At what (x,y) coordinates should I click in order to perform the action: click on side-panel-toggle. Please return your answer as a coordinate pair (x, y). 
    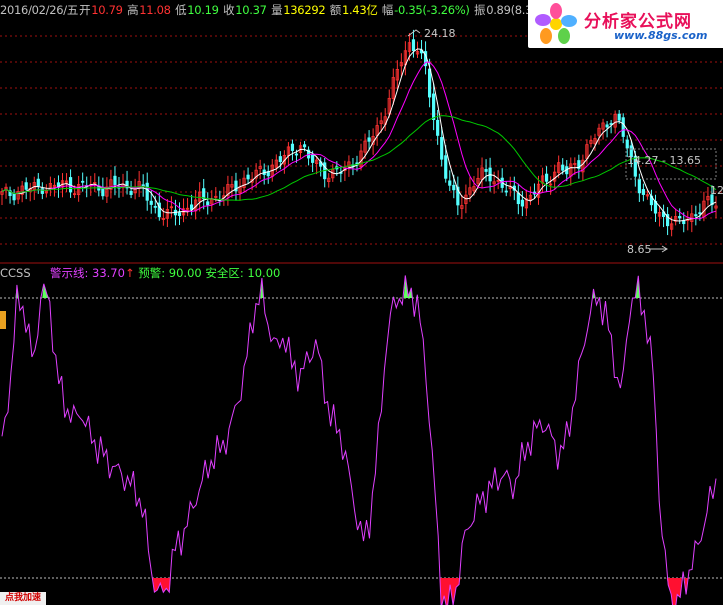
    Looking at the image, I should click on (3, 320).